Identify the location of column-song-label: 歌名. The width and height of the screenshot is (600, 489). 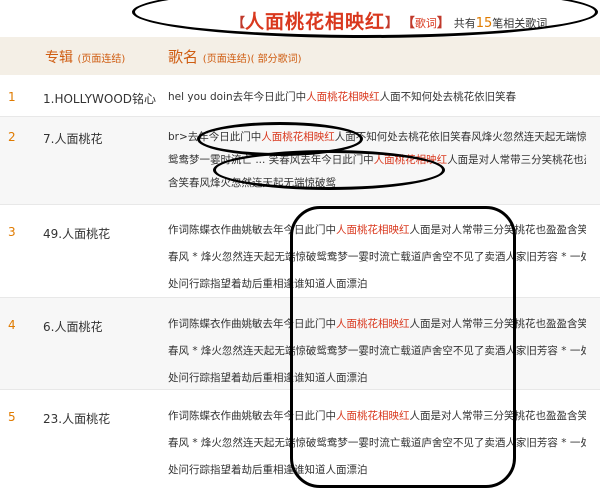
(183, 57).